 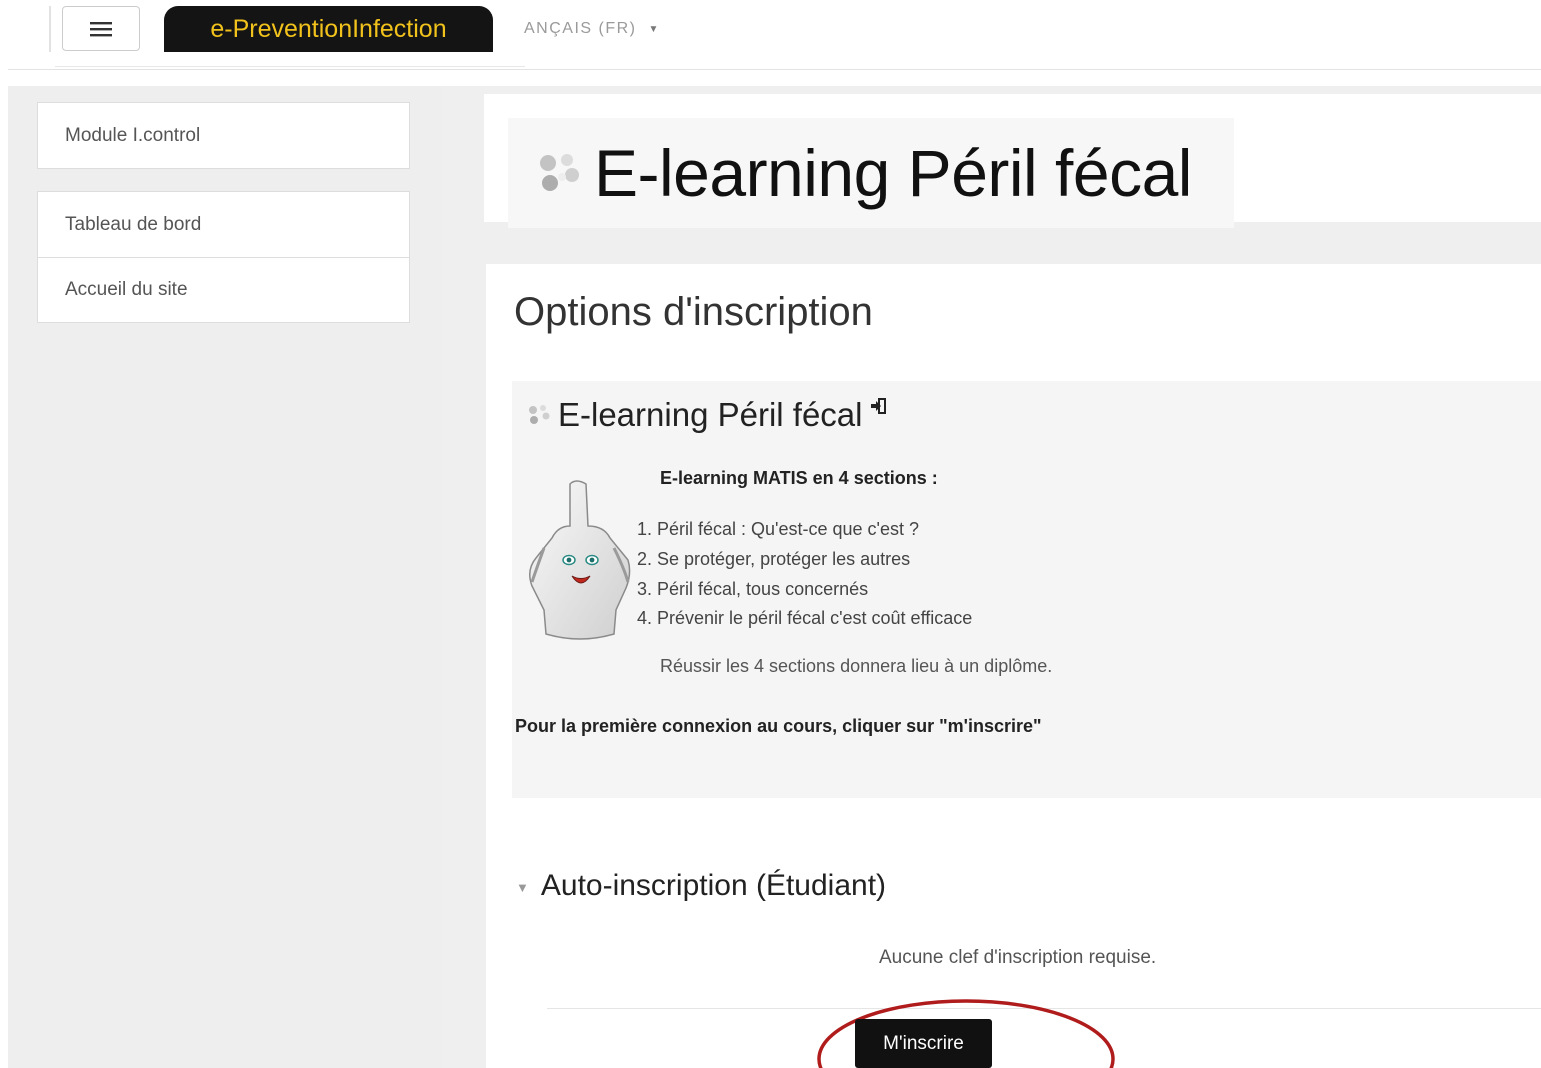 I want to click on navbar-stub-line, so click(x=290, y=66).